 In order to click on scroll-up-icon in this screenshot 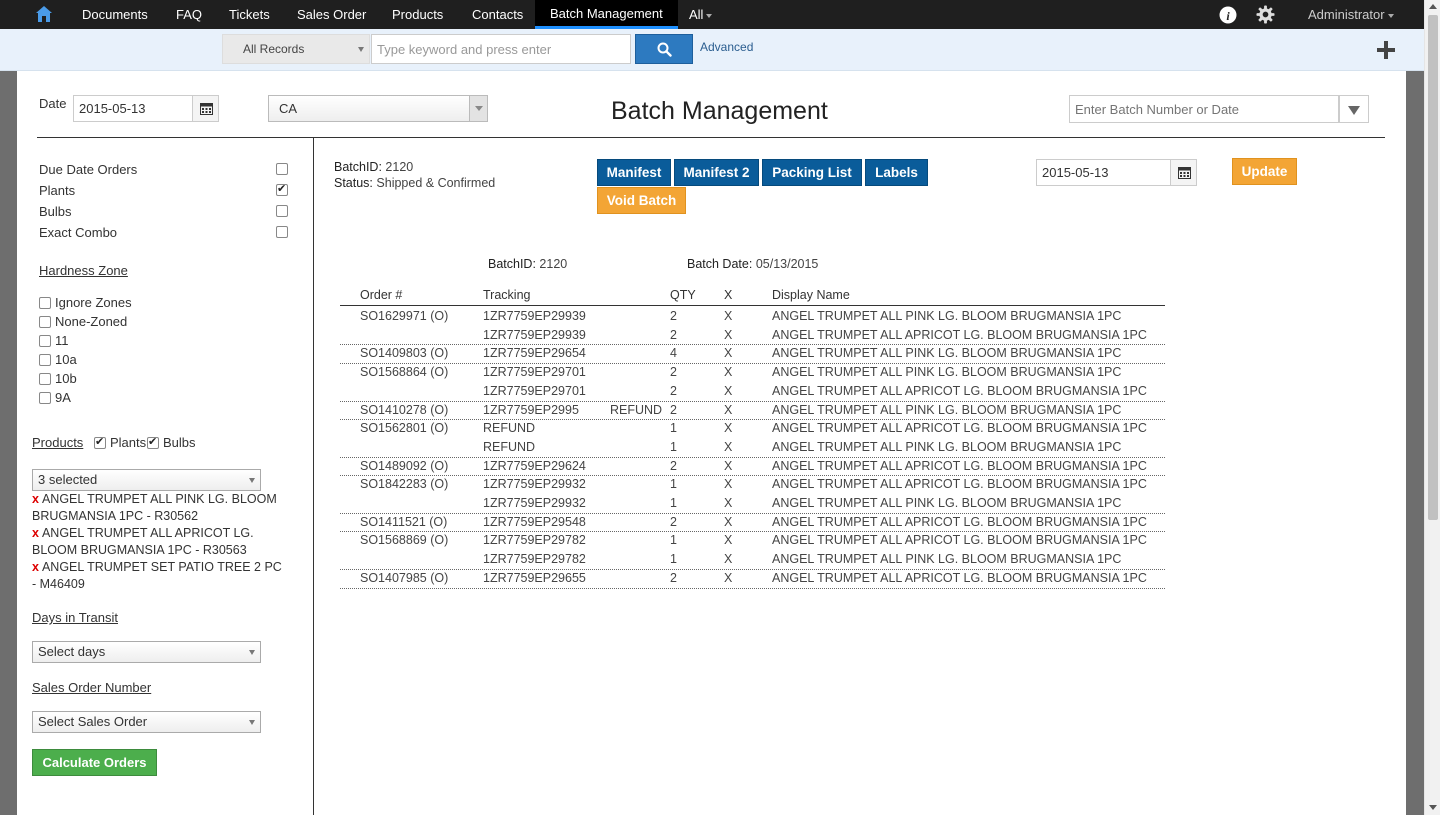, I will do `click(1433, 6)`.